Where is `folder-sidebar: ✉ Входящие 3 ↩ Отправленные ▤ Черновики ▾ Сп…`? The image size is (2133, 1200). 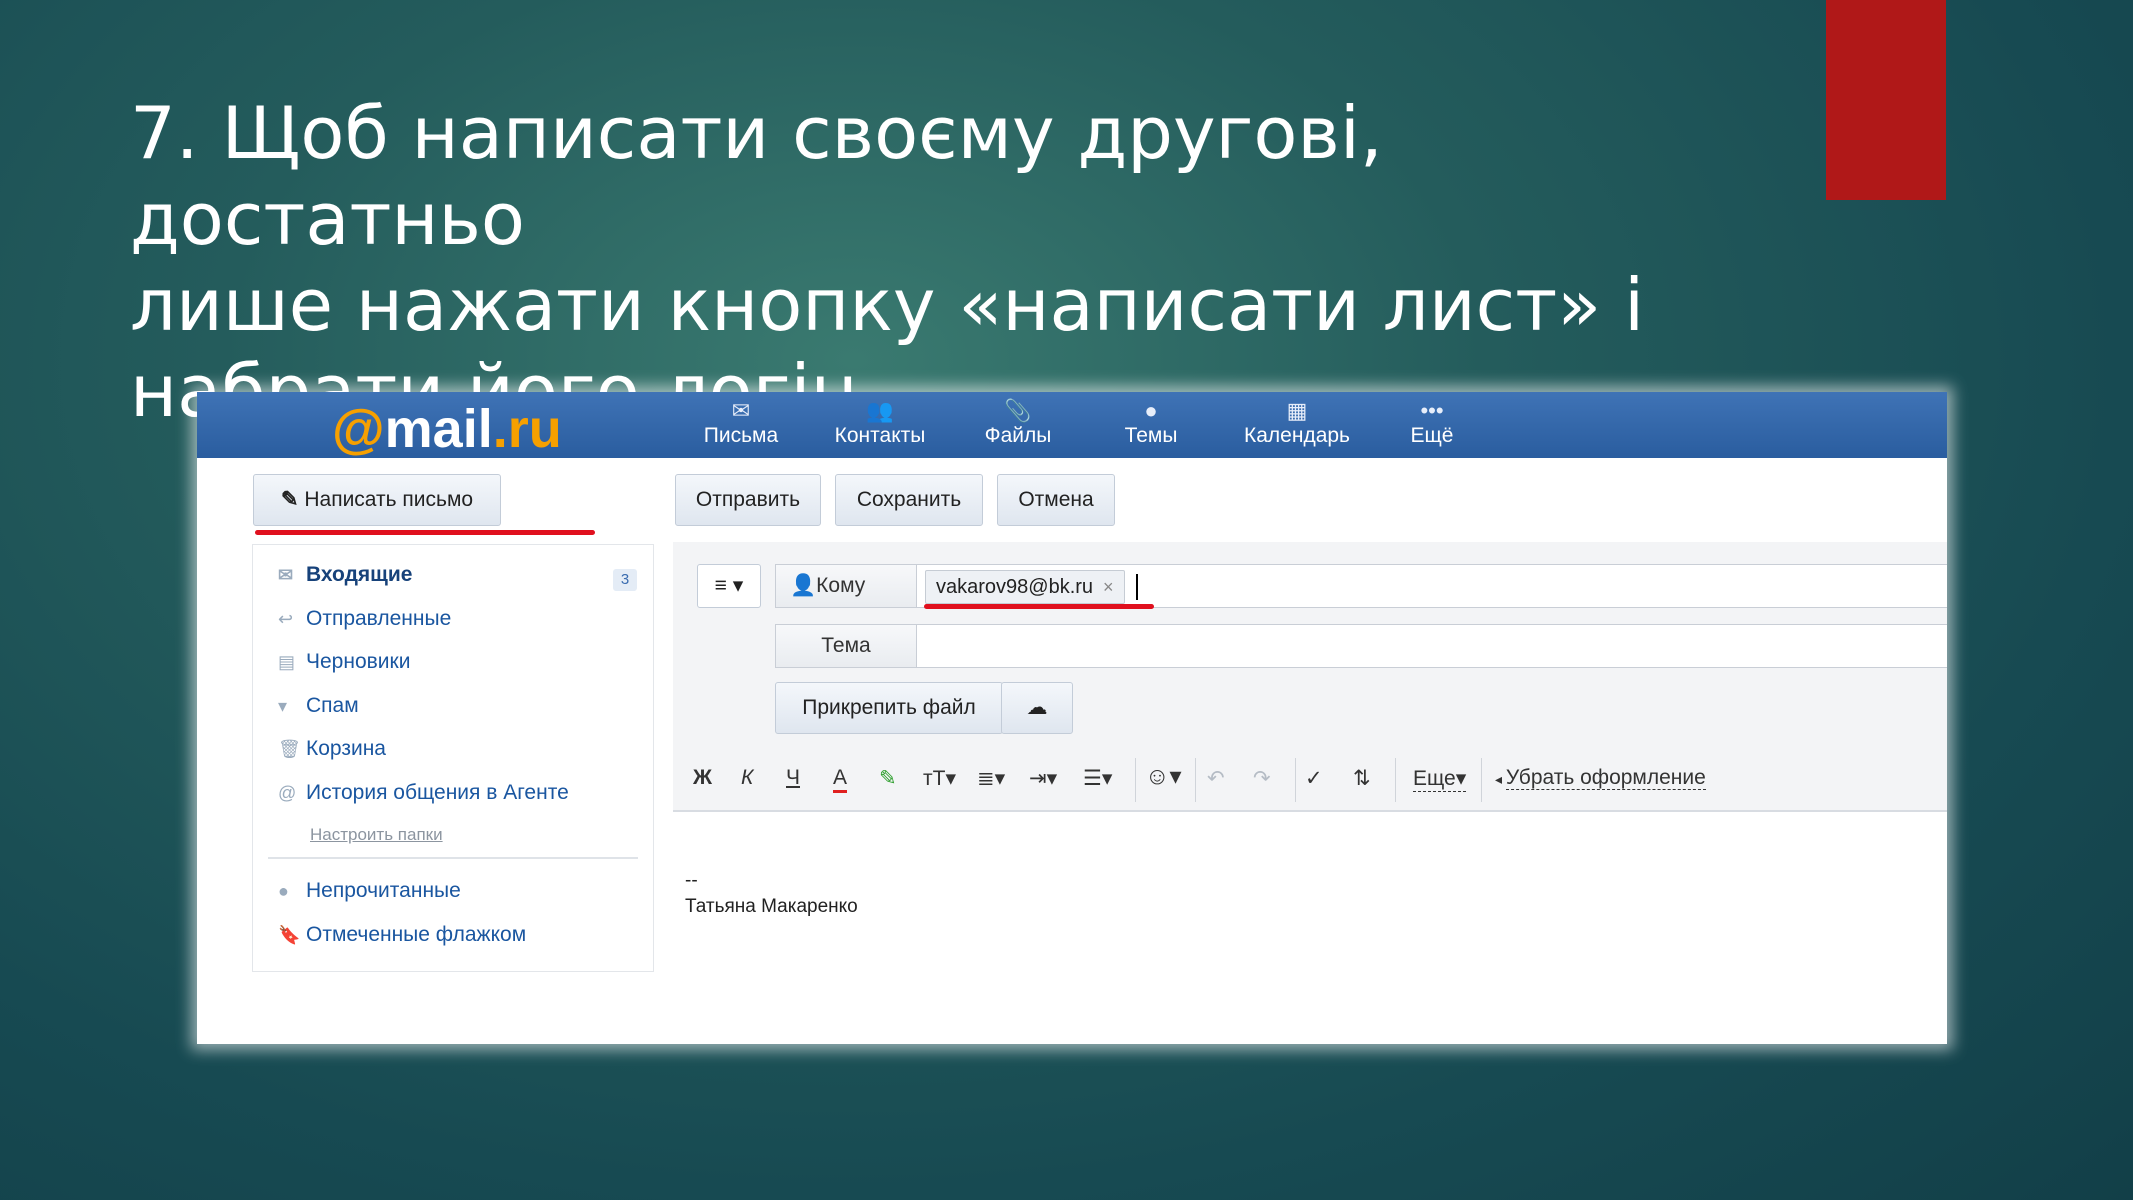
folder-sidebar: ✉ Входящие 3 ↩ Отправленные ▤ Черновики ▾ Сп… is located at coordinates (453, 758).